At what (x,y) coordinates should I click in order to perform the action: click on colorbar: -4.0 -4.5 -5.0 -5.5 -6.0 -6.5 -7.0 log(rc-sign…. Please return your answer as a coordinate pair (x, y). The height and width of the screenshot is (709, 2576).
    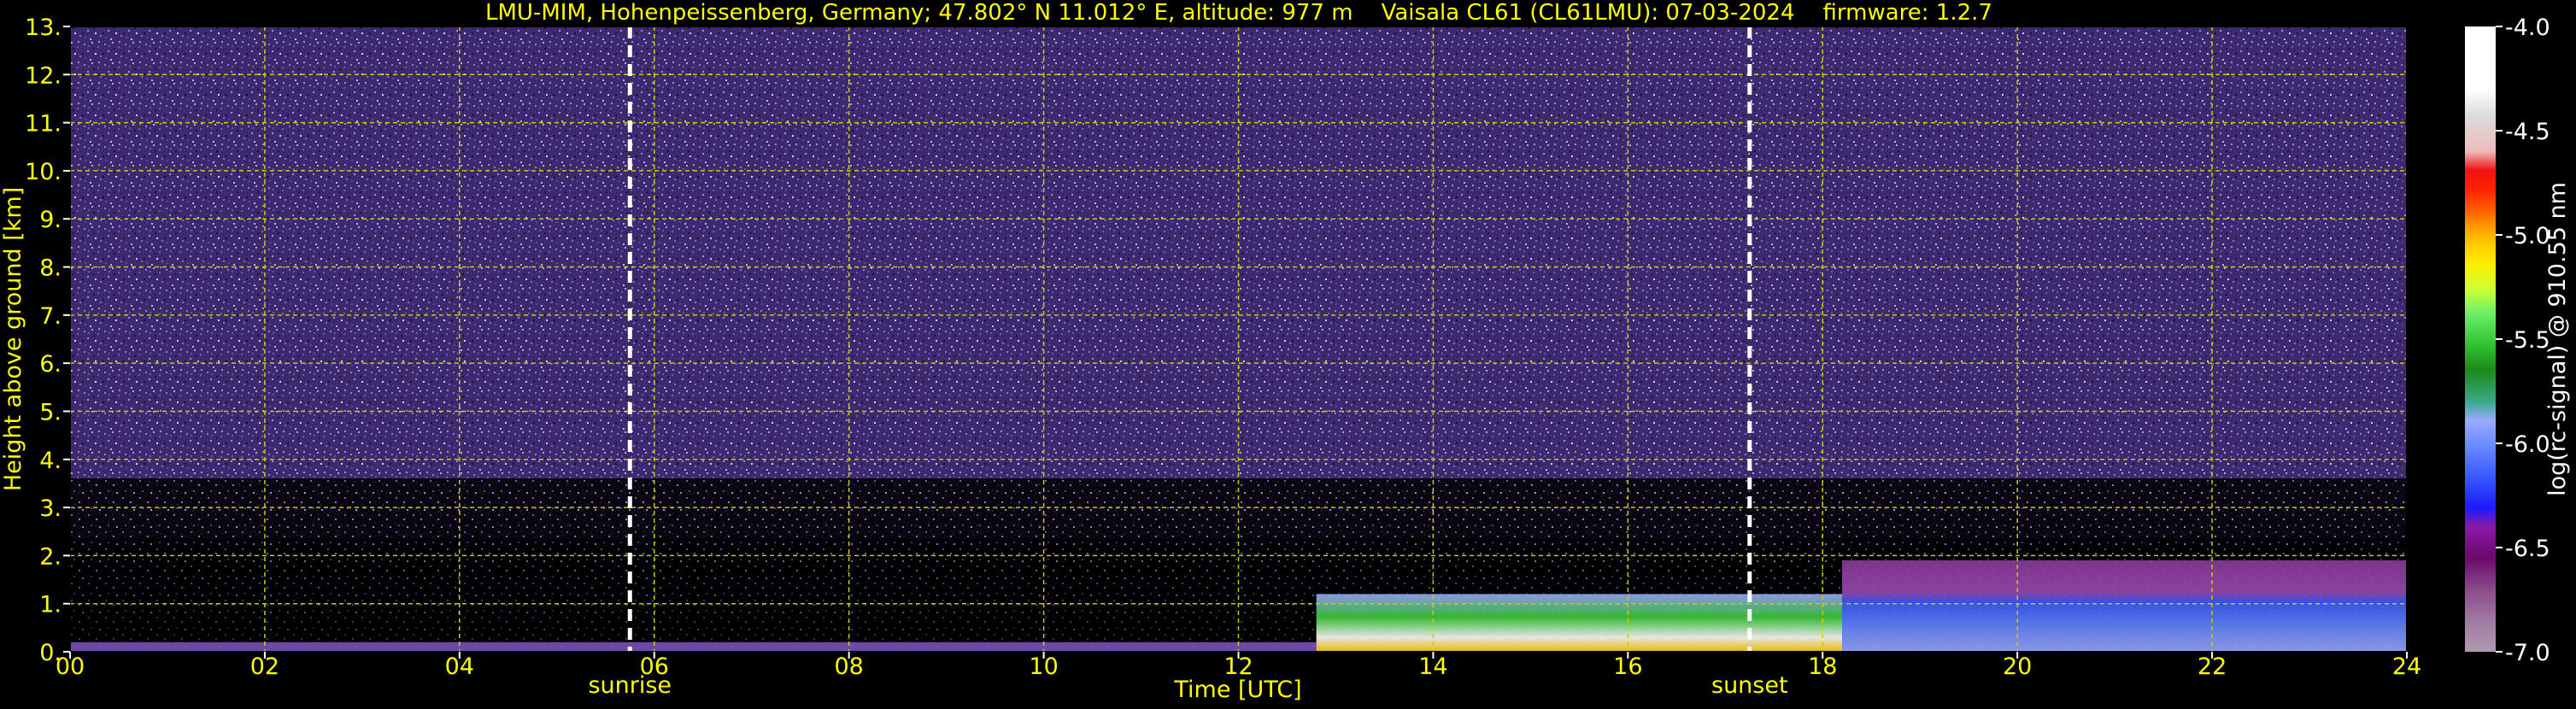
    Looking at the image, I should click on (2518, 340).